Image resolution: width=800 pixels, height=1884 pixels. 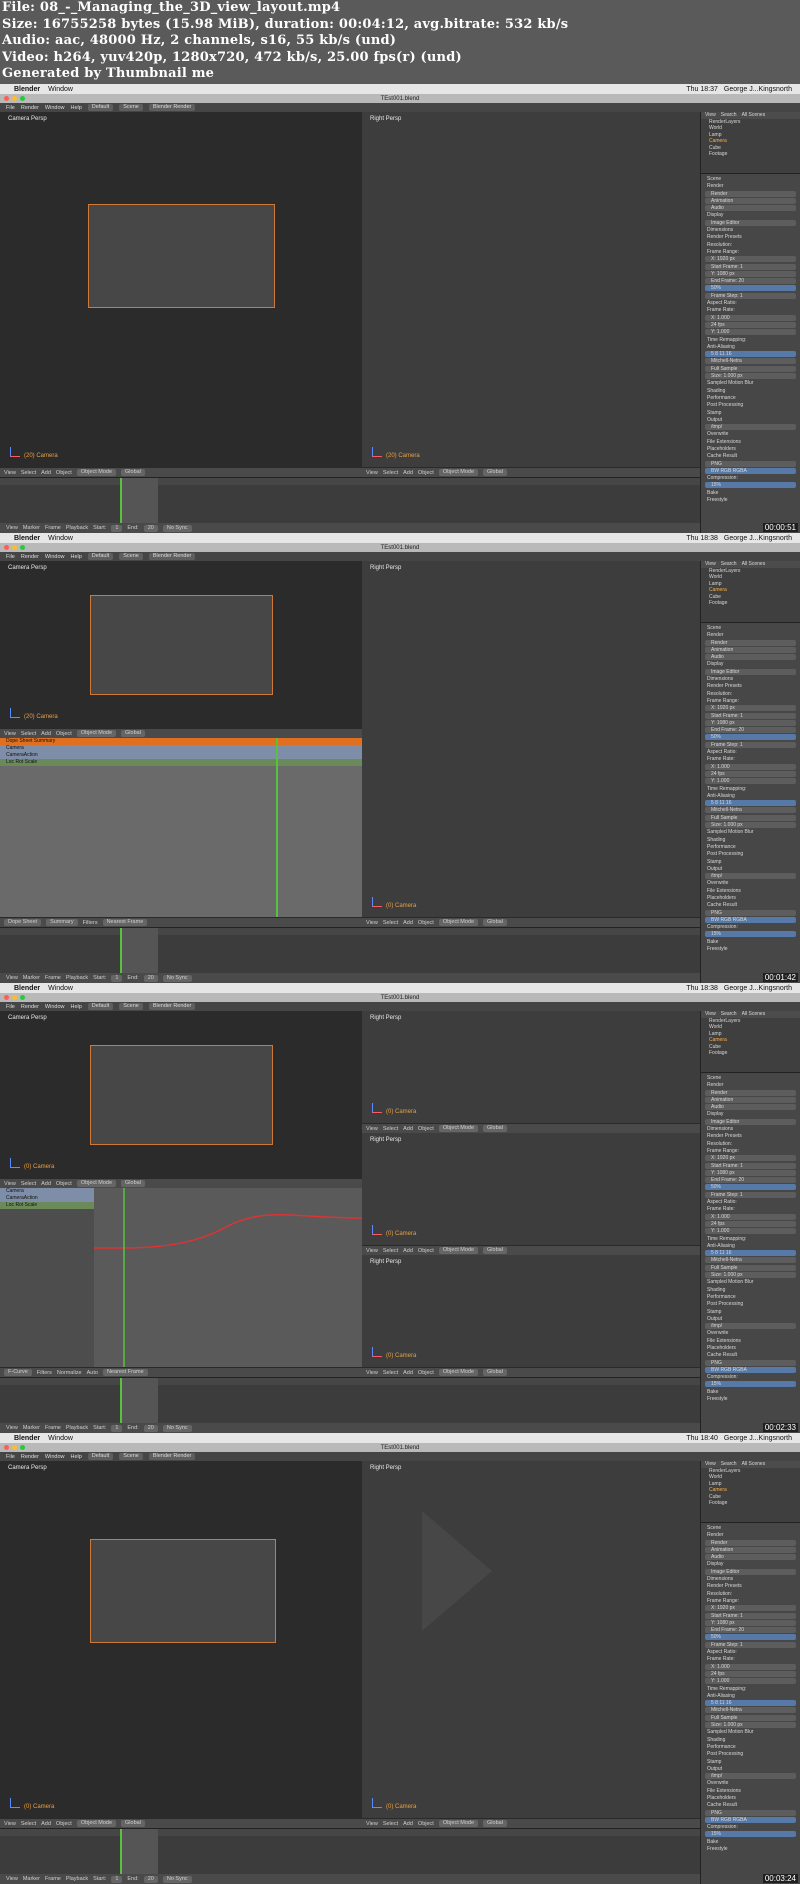 I want to click on property-row: Start Frame: 1, so click(x=750, y=1615).